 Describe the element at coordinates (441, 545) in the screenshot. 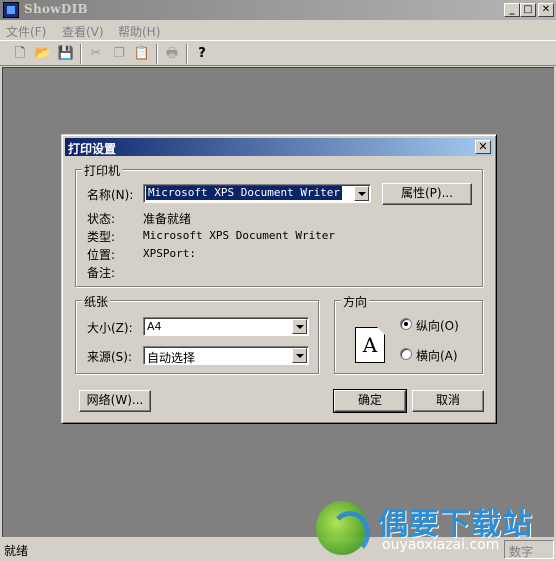

I see `watermark-url: ouyaoxiazai.com` at that location.